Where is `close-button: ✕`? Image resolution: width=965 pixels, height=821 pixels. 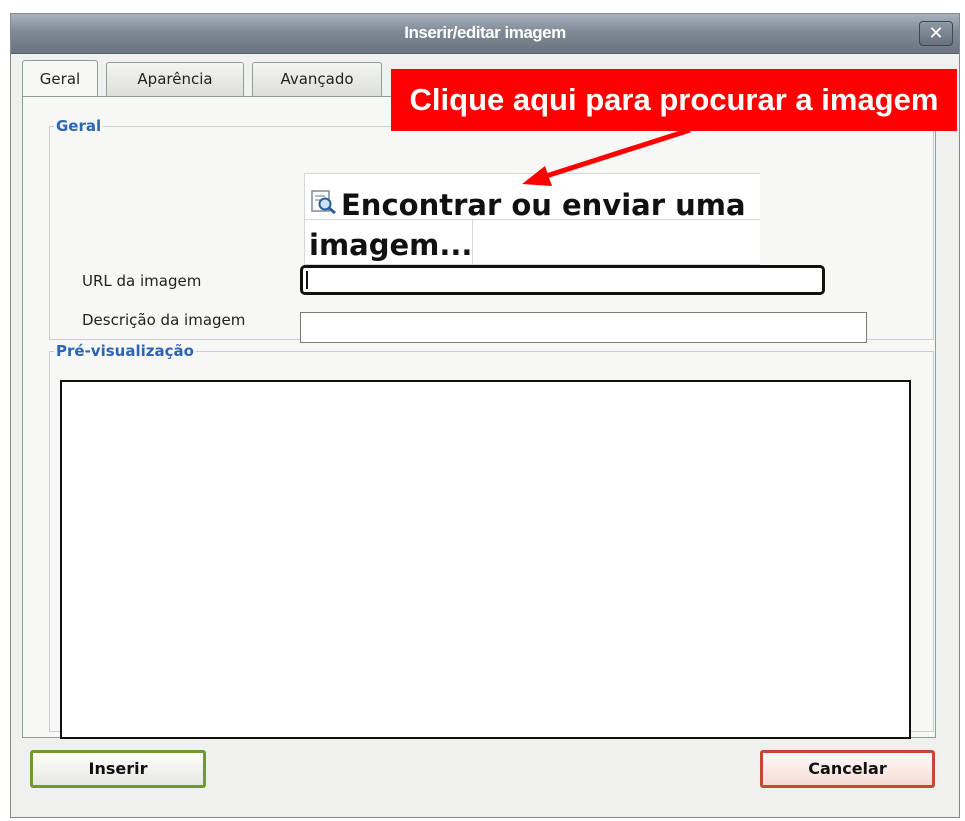
close-button: ✕ is located at coordinates (936, 33).